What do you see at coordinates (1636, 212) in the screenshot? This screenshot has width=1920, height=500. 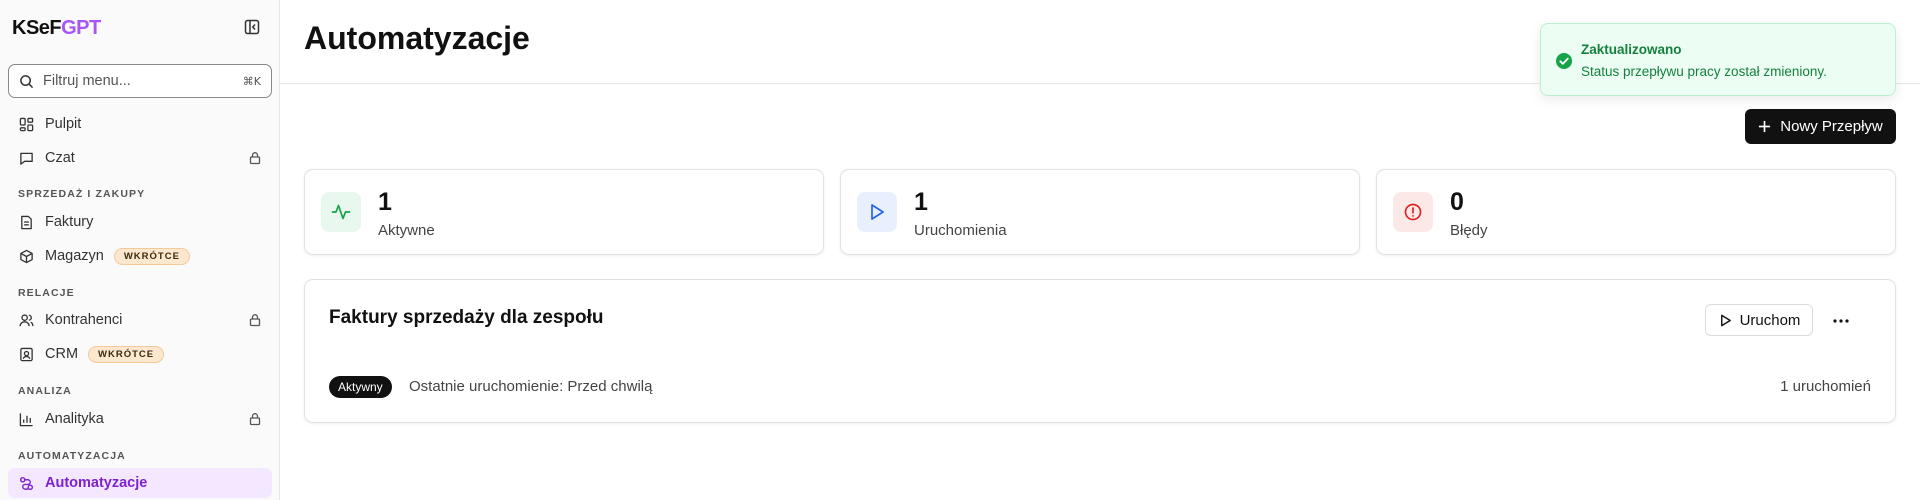 I see `stat-card-errors: 0 Błędy` at bounding box center [1636, 212].